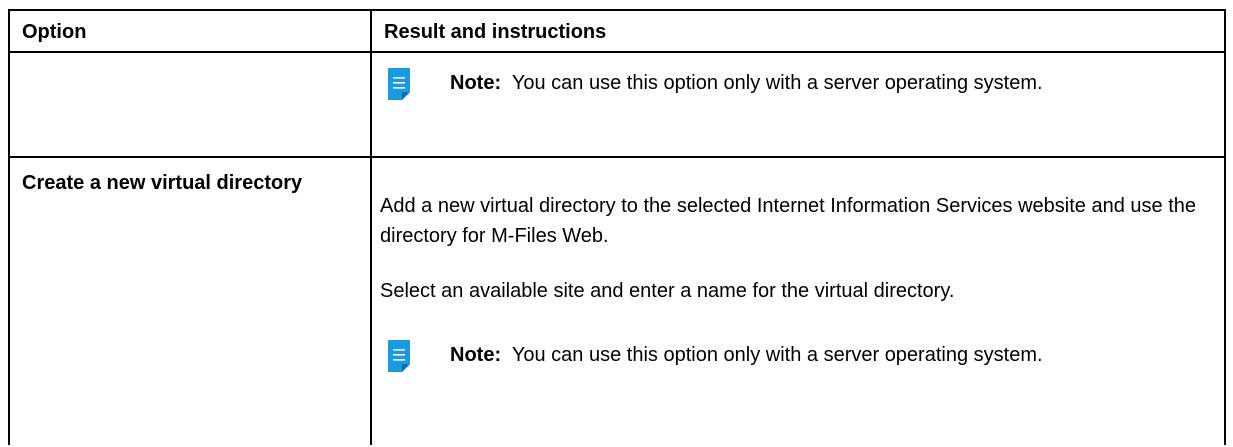  What do you see at coordinates (190, 60) in the screenshot?
I see `option-label` at bounding box center [190, 60].